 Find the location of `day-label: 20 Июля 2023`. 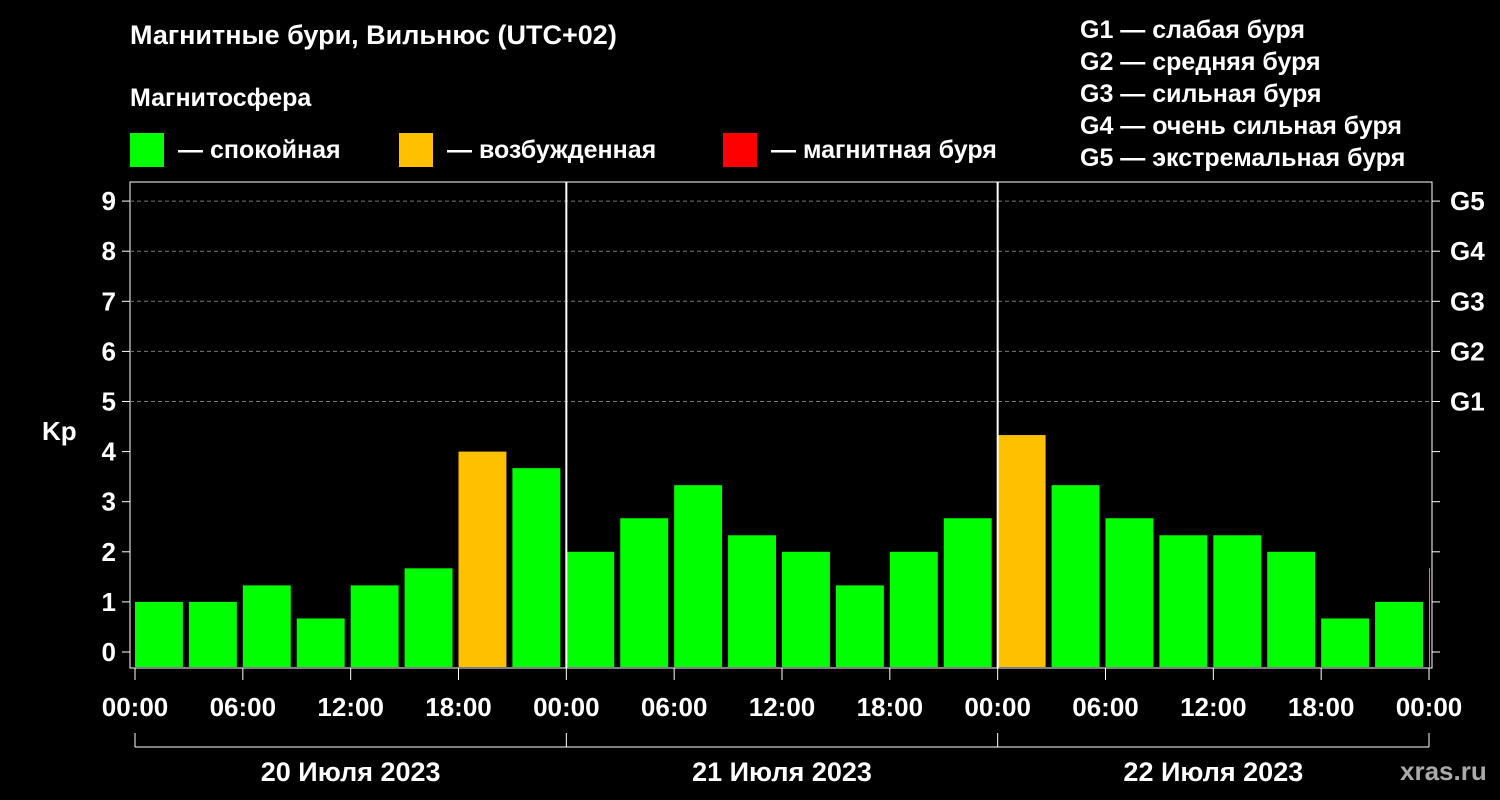

day-label: 20 Июля 2023 is located at coordinates (351, 772).